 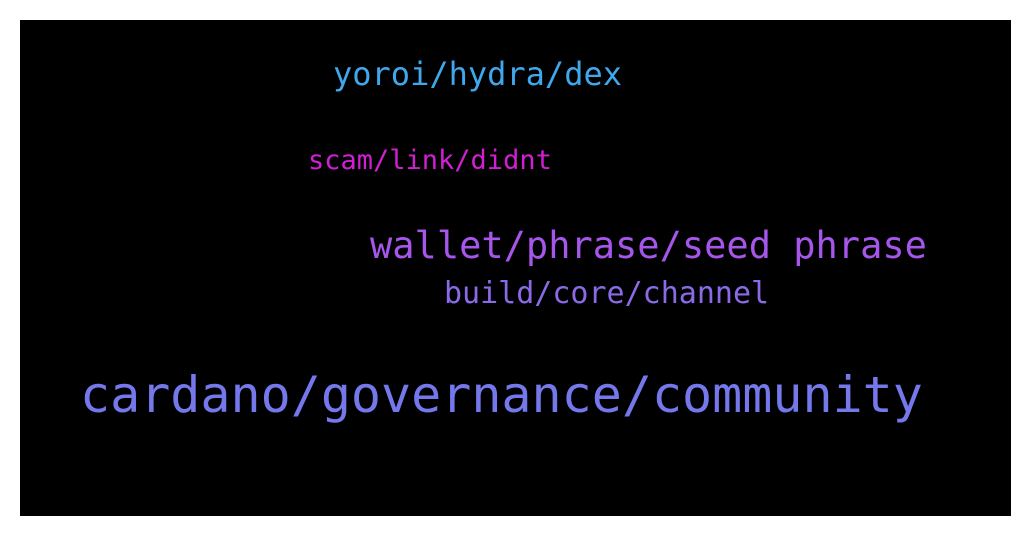 I want to click on term-build-core-channel: build/core/channel, so click(x=607, y=293).